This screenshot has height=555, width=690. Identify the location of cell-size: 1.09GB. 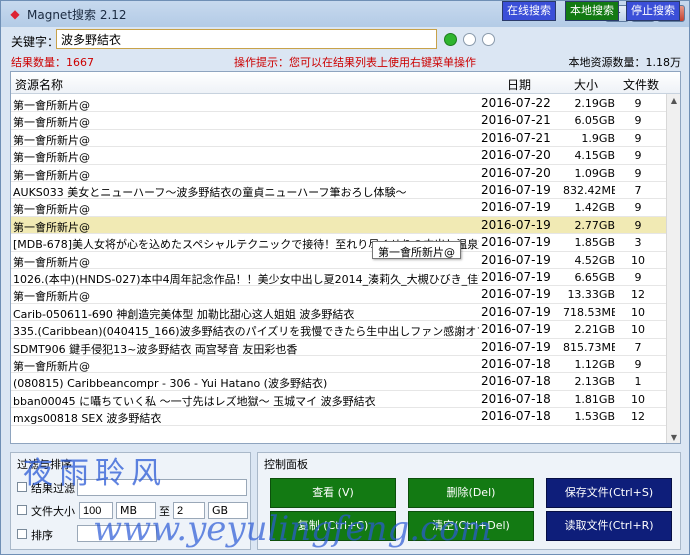
(594, 173).